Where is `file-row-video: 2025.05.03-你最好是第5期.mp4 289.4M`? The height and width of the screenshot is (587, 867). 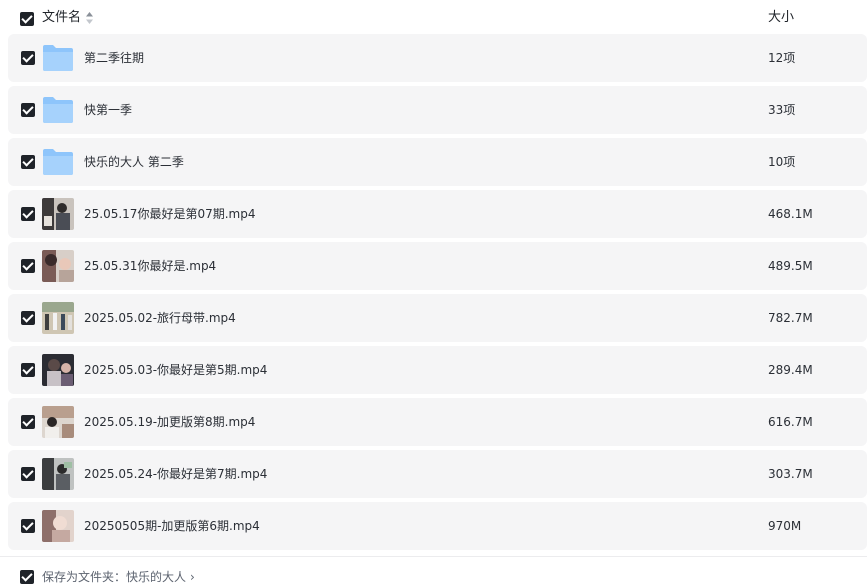
file-row-video: 2025.05.03-你最好是第5期.mp4 289.4M is located at coordinates (437, 370).